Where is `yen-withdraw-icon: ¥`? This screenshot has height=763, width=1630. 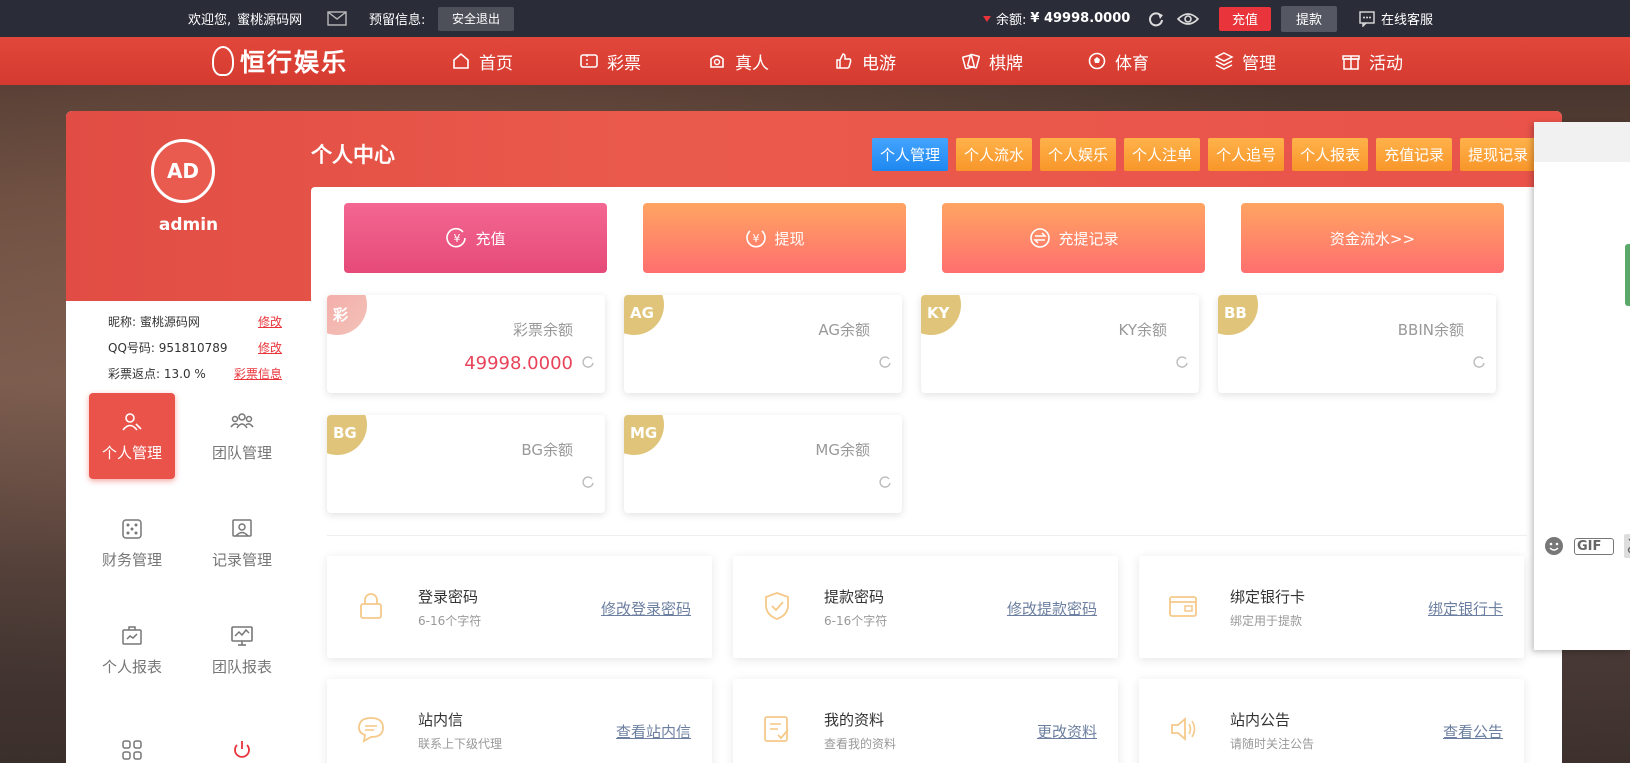
yen-withdraw-icon: ¥ is located at coordinates (756, 239).